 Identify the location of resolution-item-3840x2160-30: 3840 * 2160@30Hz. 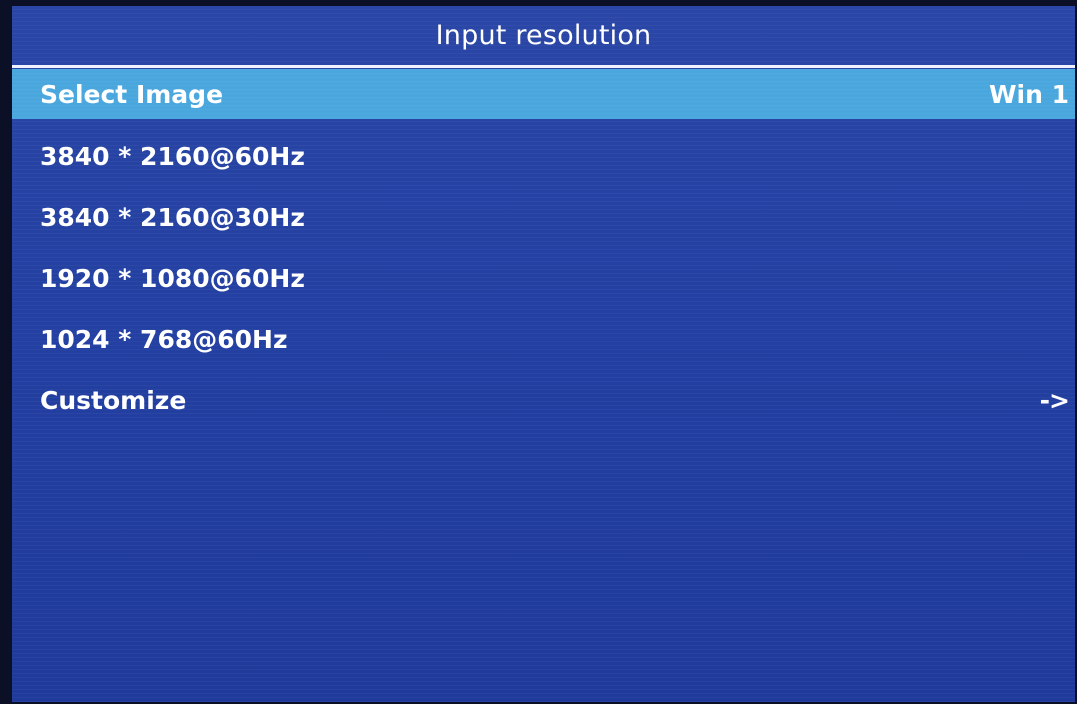
(543, 217).